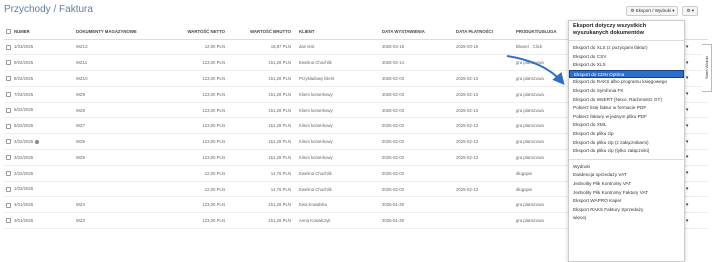  Describe the element at coordinates (417, 32) in the screenshot. I see `col-data-wystawienia: DATA WYSTAWIENIA` at that location.